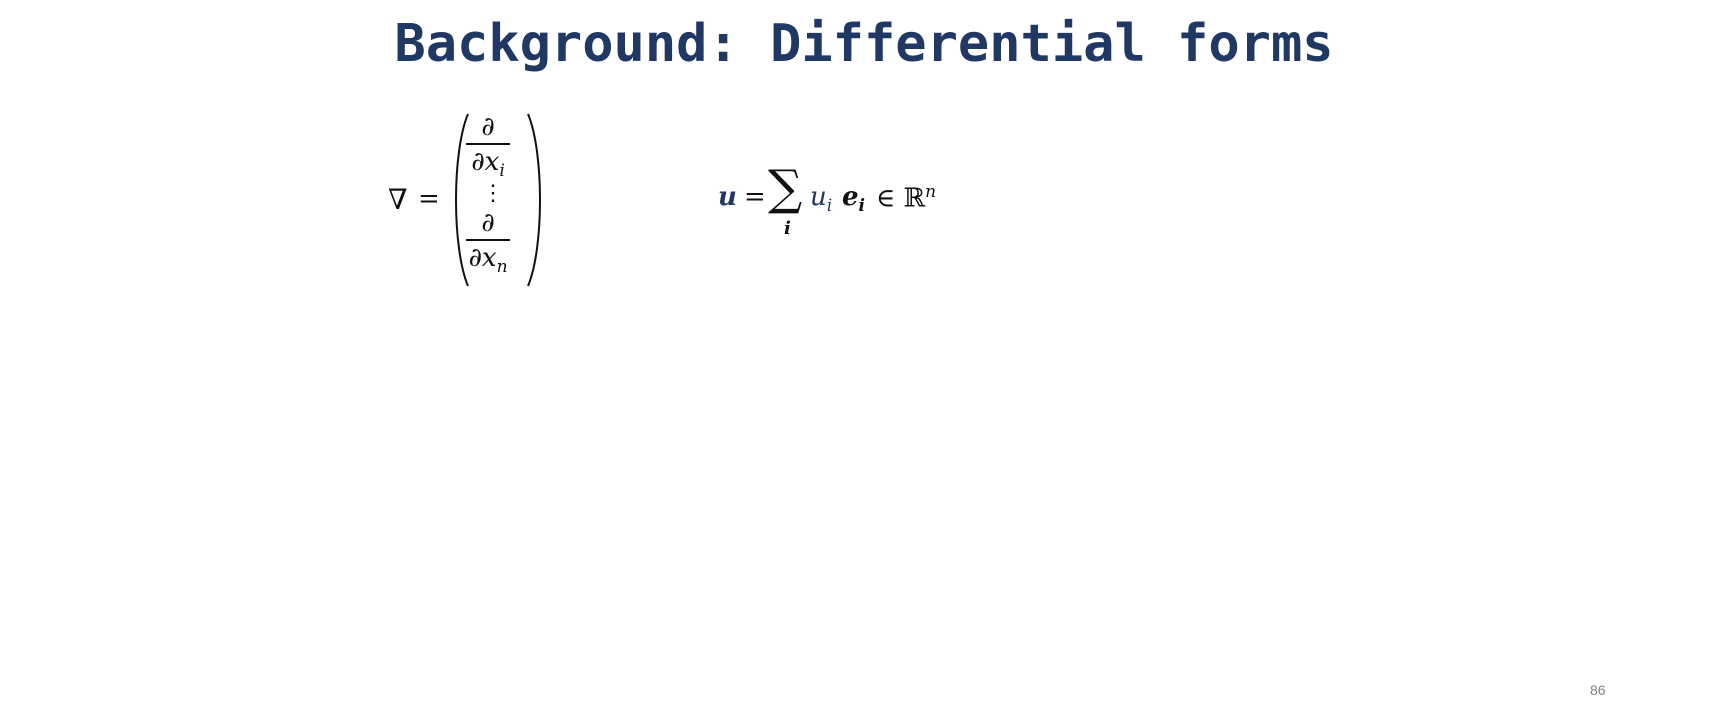 This screenshot has height=720, width=1728. I want to click on right-parenthesis, so click(536, 200).